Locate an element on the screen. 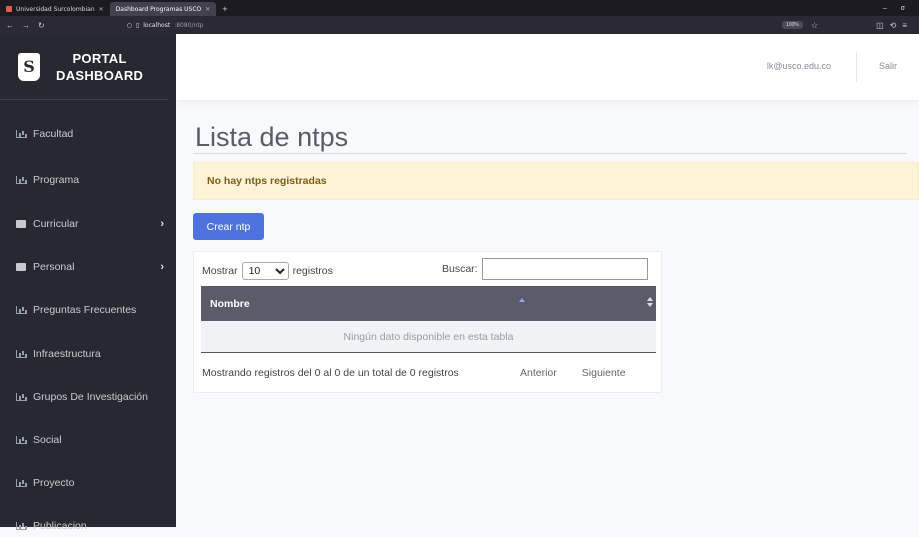  sidebar-item-label: Personal is located at coordinates (54, 267).